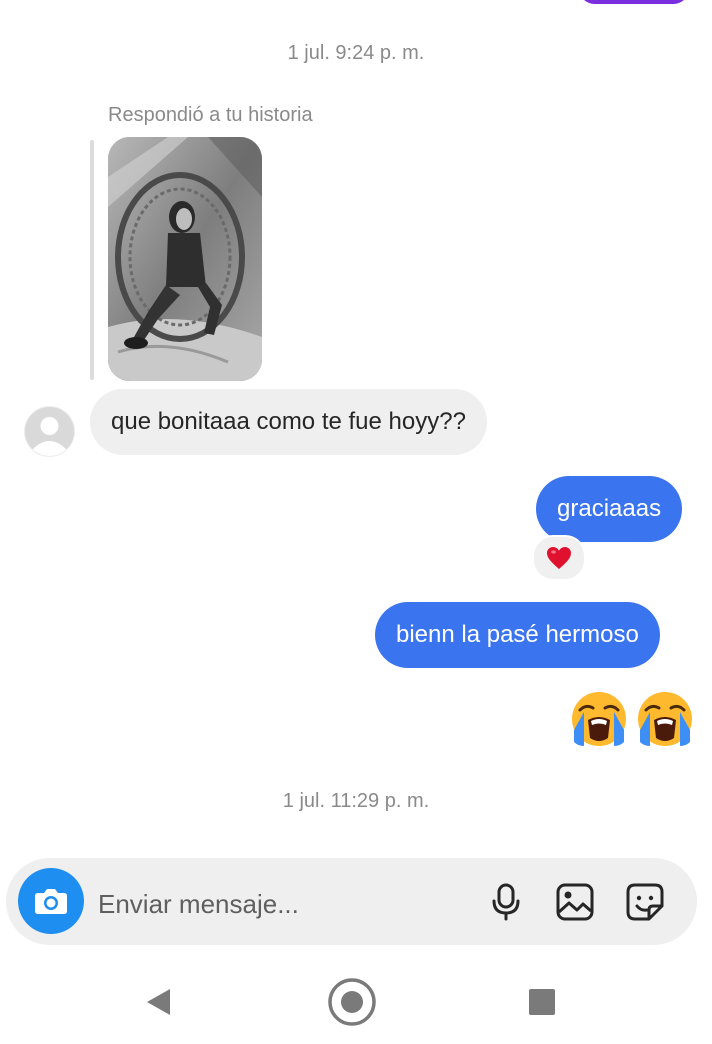  I want to click on back-icon, so click(158, 1002).